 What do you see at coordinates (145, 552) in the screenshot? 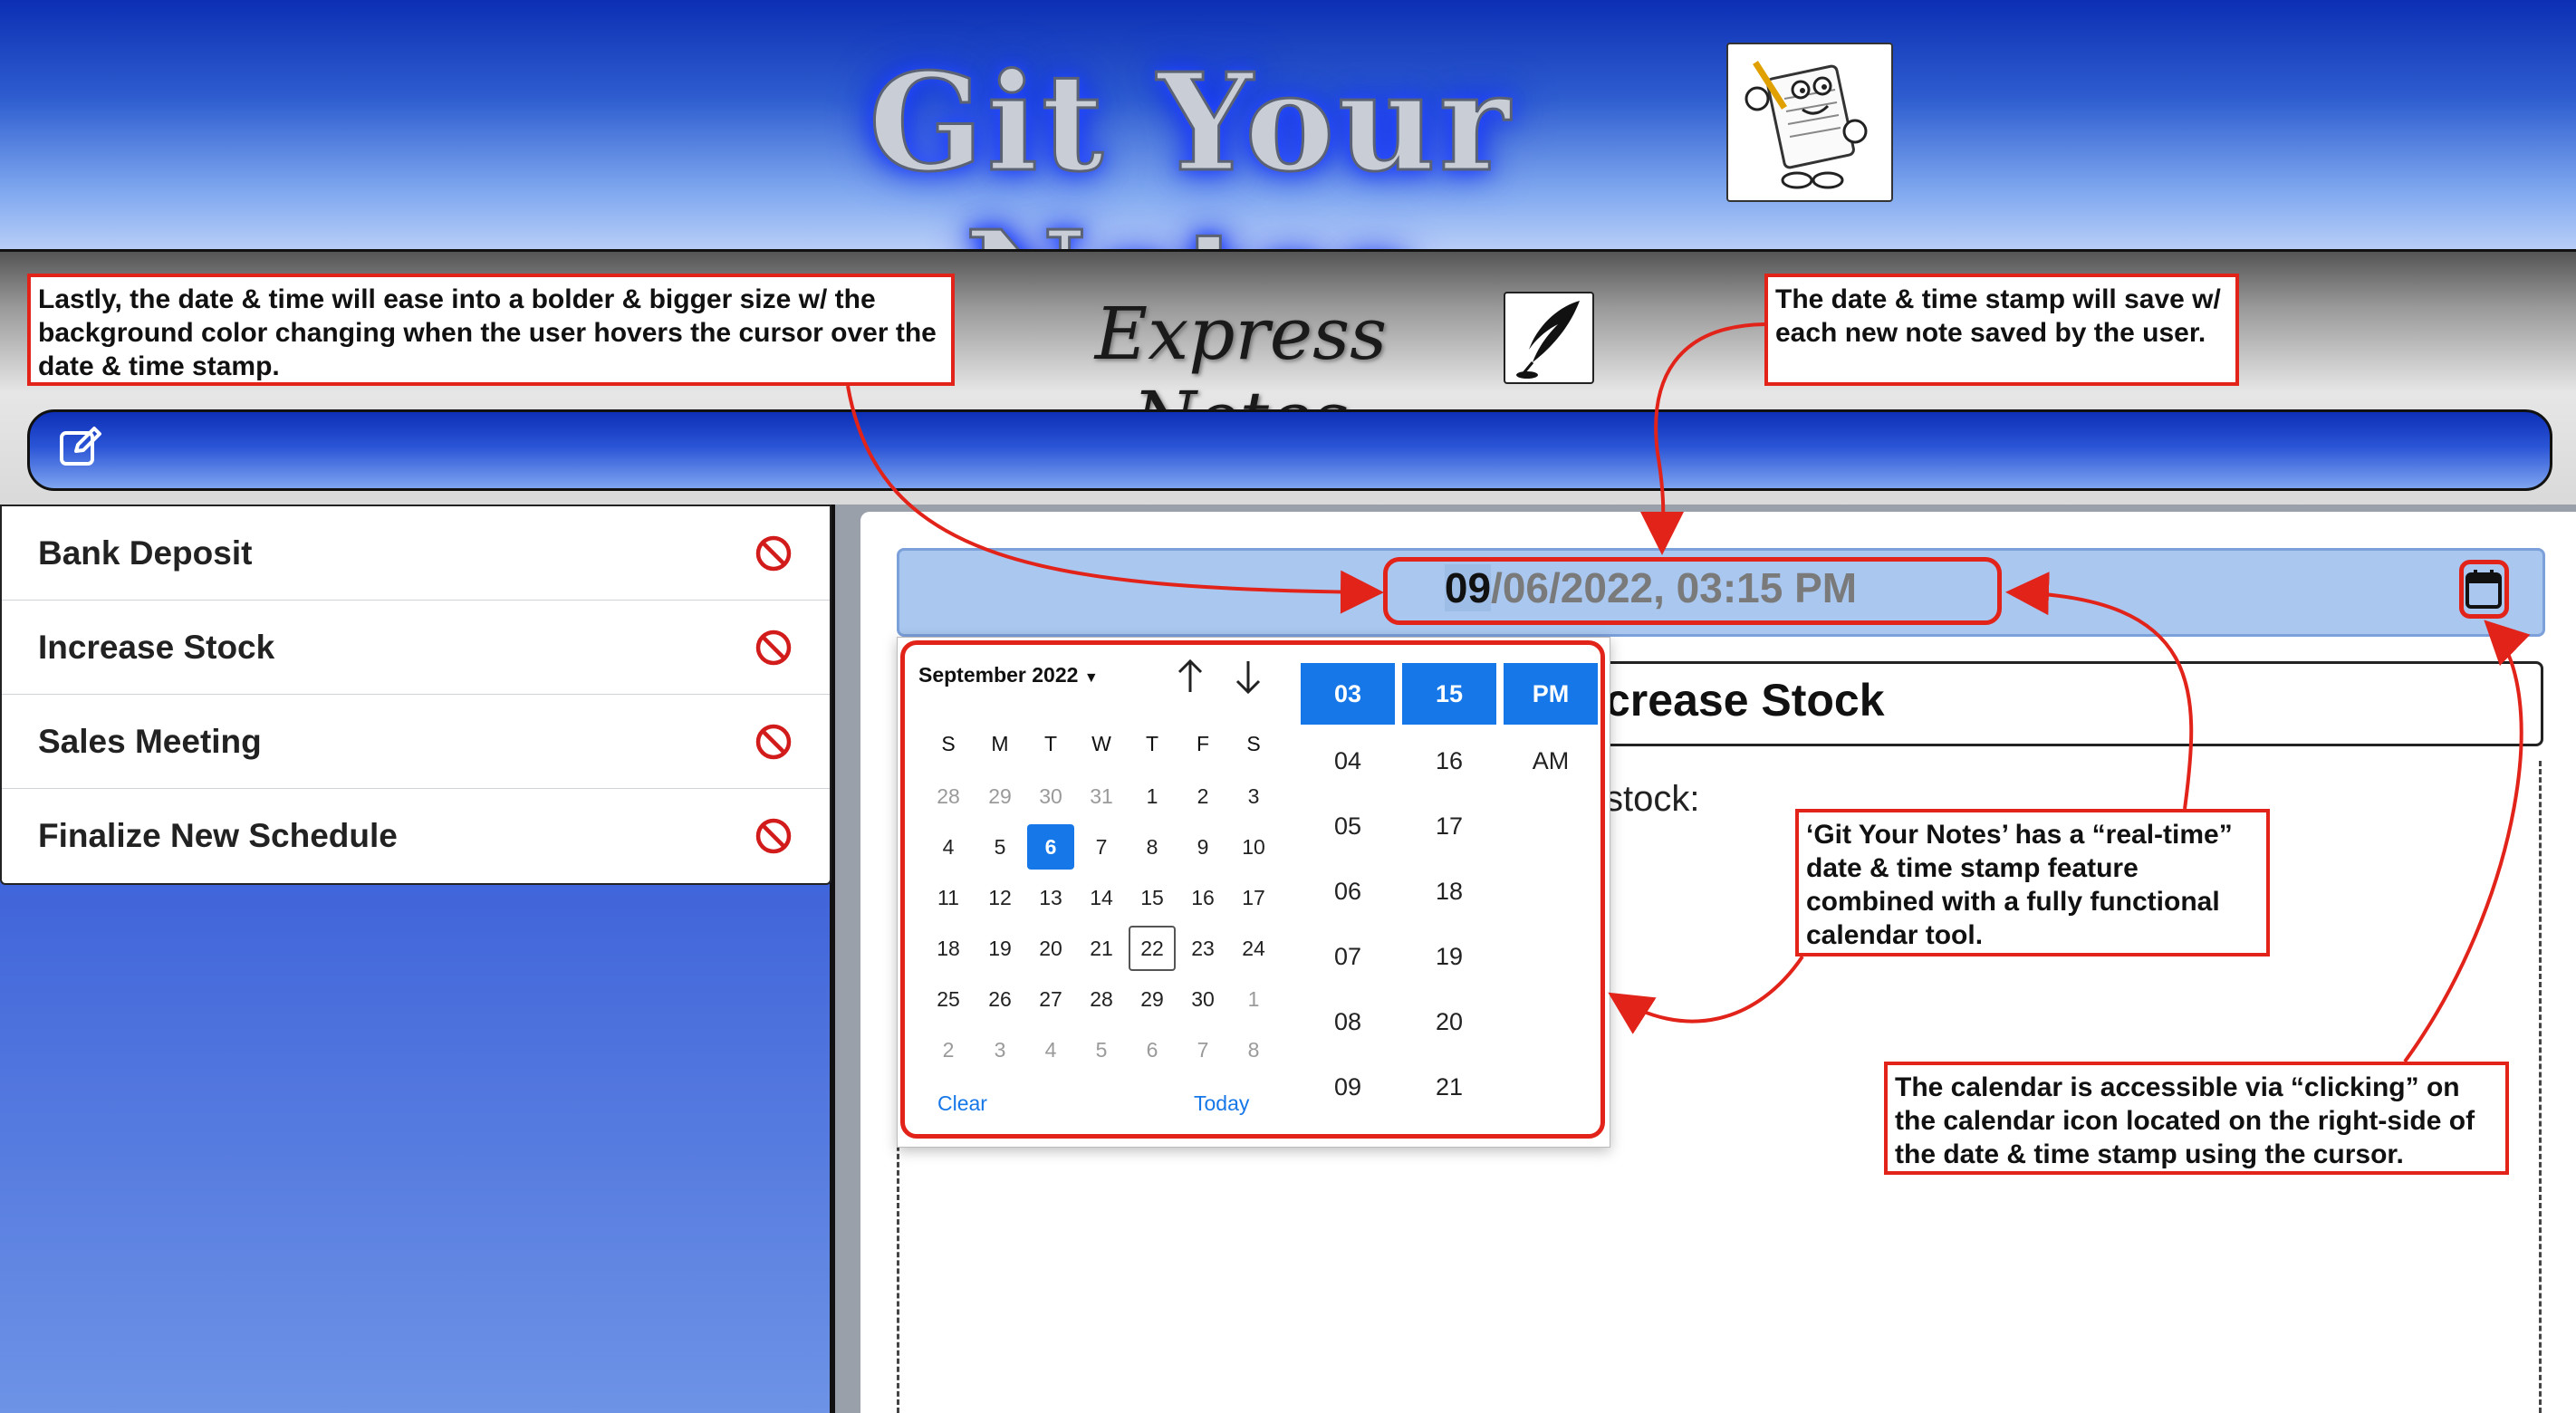
I see `note-title: Bank Deposit` at bounding box center [145, 552].